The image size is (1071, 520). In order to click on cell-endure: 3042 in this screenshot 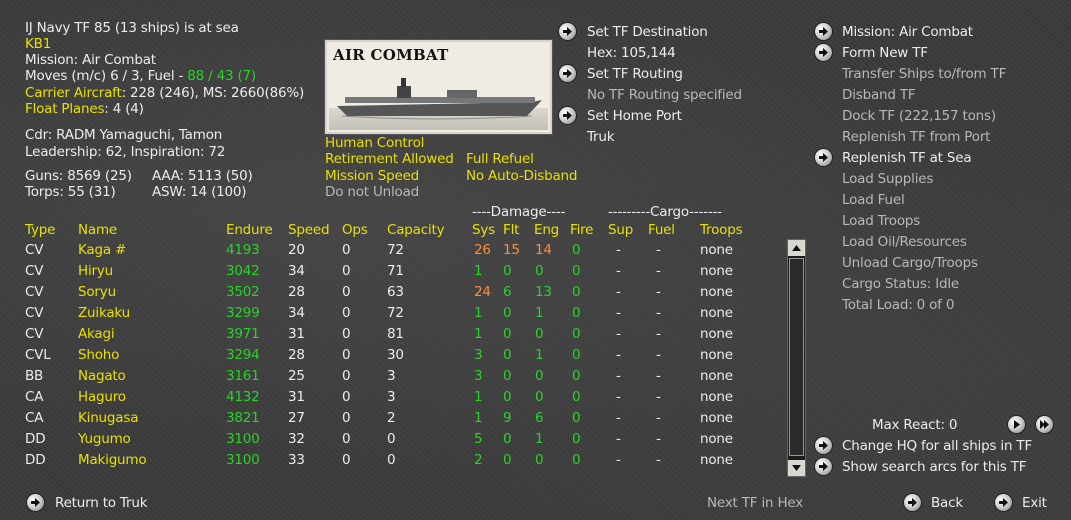, I will do `click(243, 271)`.